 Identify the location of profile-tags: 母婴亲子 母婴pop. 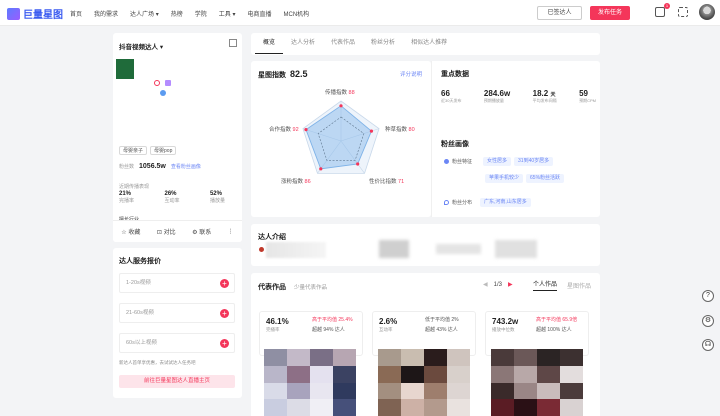
(149, 150).